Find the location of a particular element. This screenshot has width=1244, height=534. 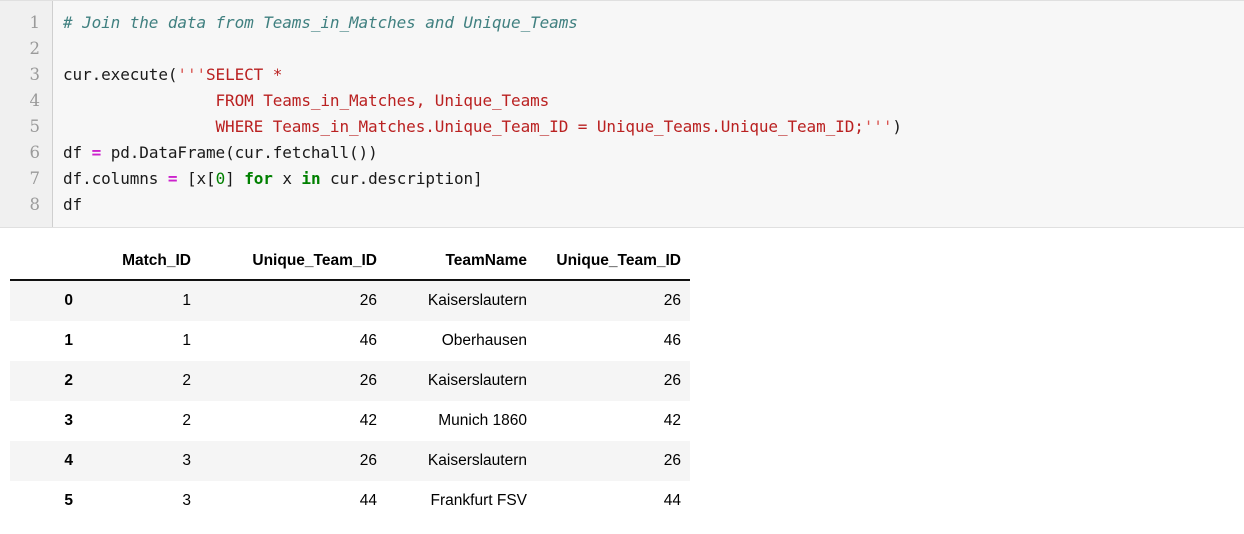

code-line: df is located at coordinates (653, 205).